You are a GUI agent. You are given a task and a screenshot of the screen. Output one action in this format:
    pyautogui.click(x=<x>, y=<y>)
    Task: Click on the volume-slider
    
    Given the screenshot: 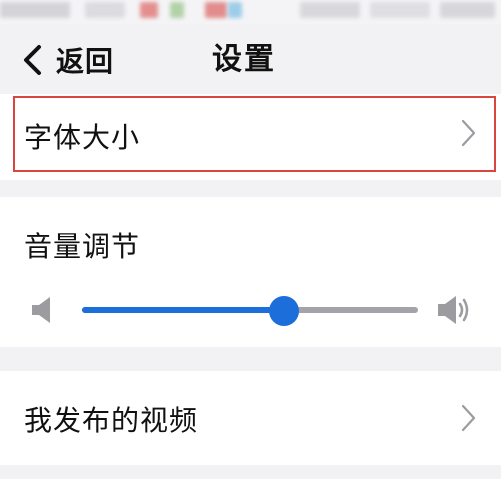 What is the action you would take?
    pyautogui.click(x=250, y=309)
    